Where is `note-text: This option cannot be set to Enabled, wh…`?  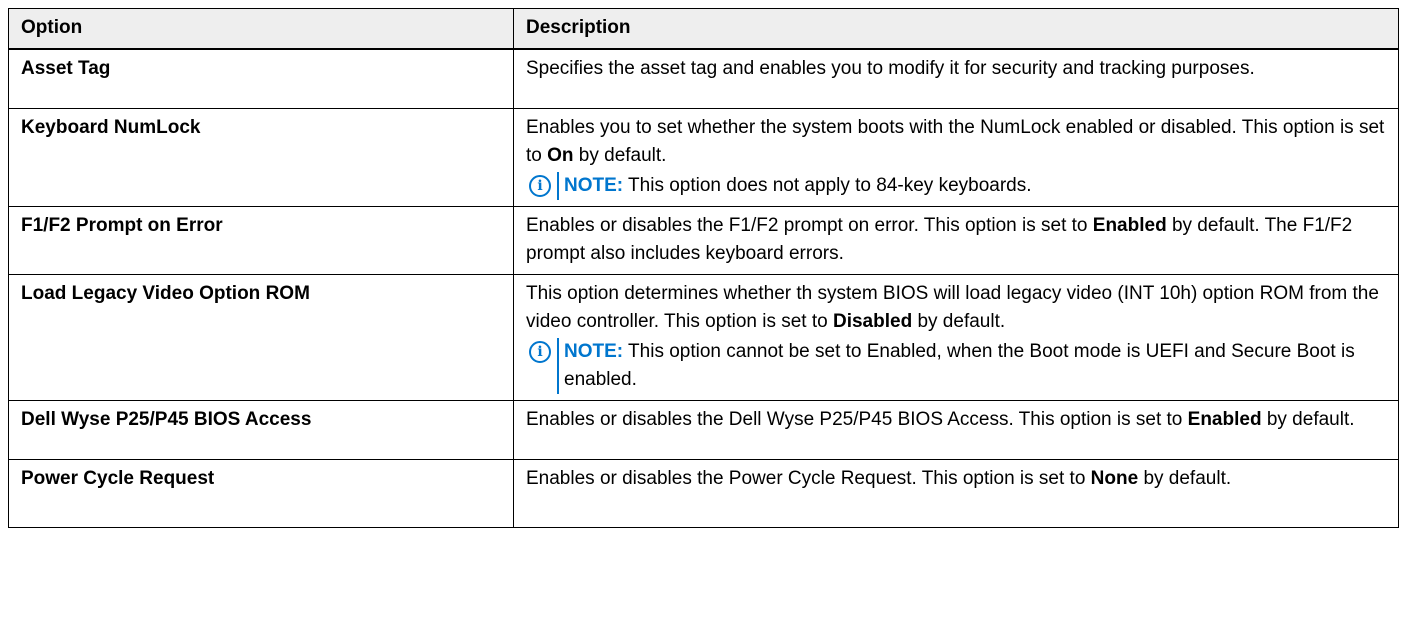
note-text: This option cannot be set to Enabled, wh… is located at coordinates (959, 365).